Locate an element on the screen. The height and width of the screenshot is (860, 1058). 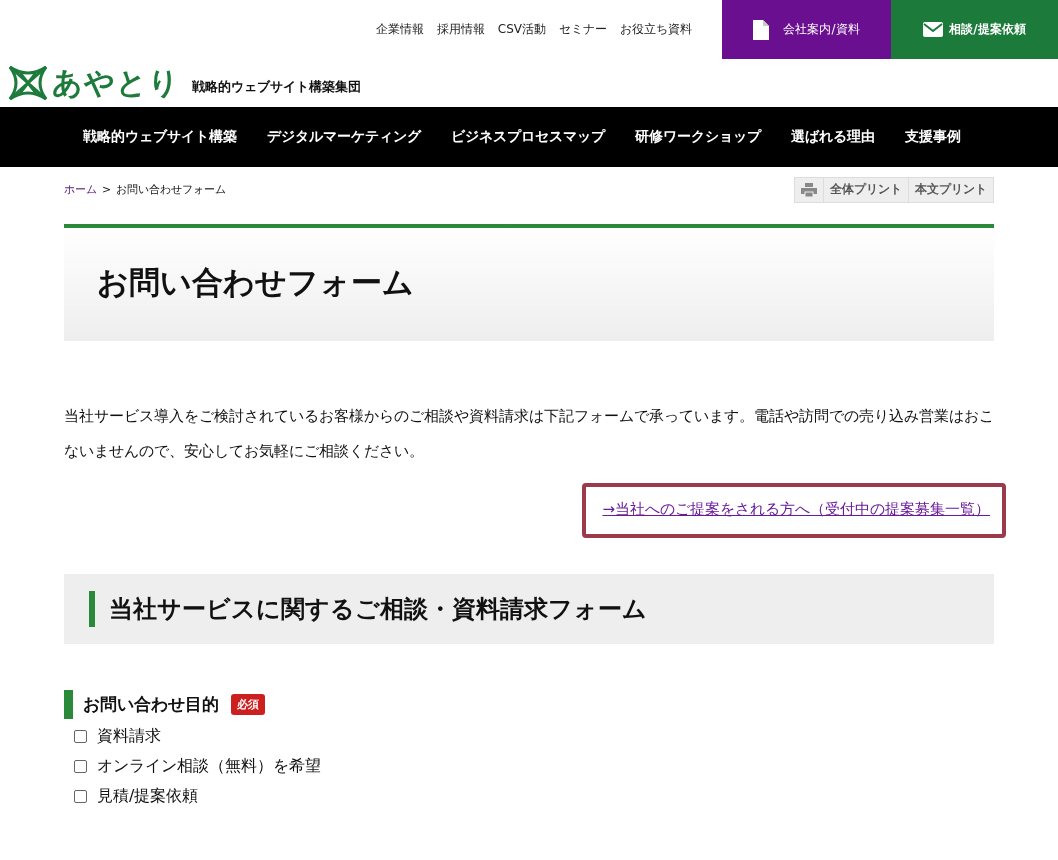
print-button: 全体プリント is located at coordinates (866, 189).